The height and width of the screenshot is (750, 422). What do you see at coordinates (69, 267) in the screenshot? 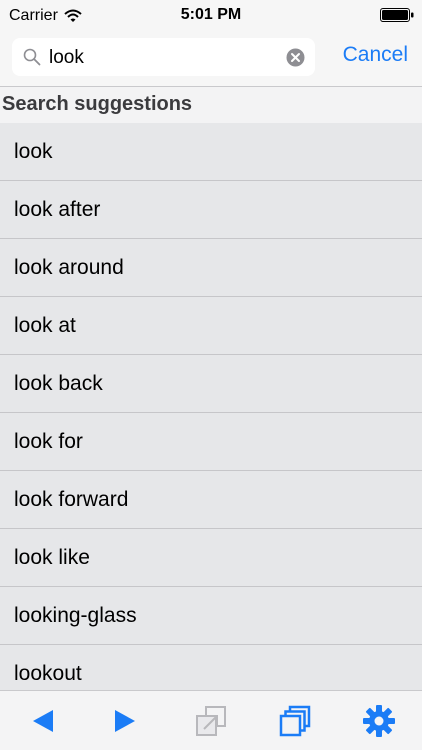
I see `list-item-label: look around` at bounding box center [69, 267].